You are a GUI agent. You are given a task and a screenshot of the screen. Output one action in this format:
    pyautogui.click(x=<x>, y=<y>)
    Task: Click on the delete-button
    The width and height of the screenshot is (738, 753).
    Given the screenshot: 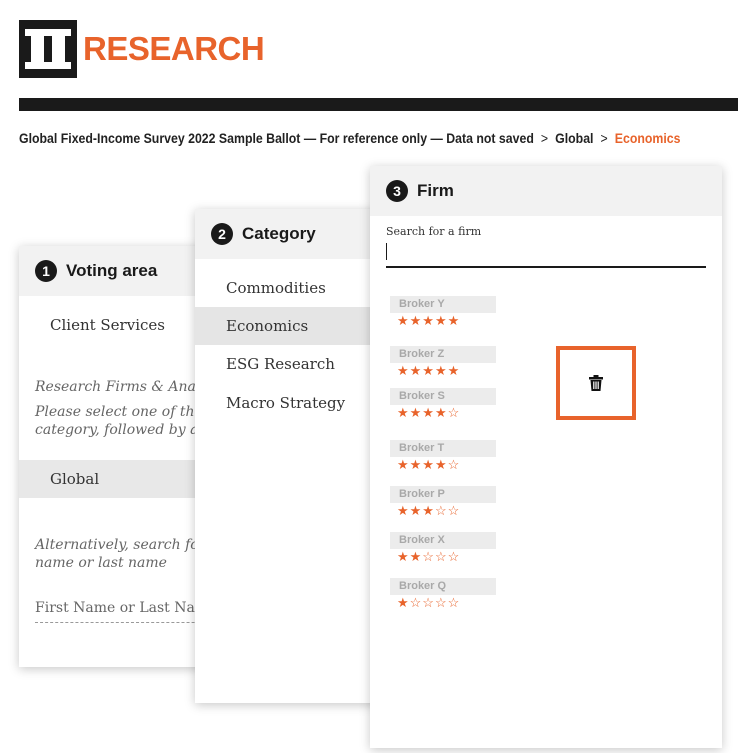 What is the action you would take?
    pyautogui.click(x=596, y=383)
    